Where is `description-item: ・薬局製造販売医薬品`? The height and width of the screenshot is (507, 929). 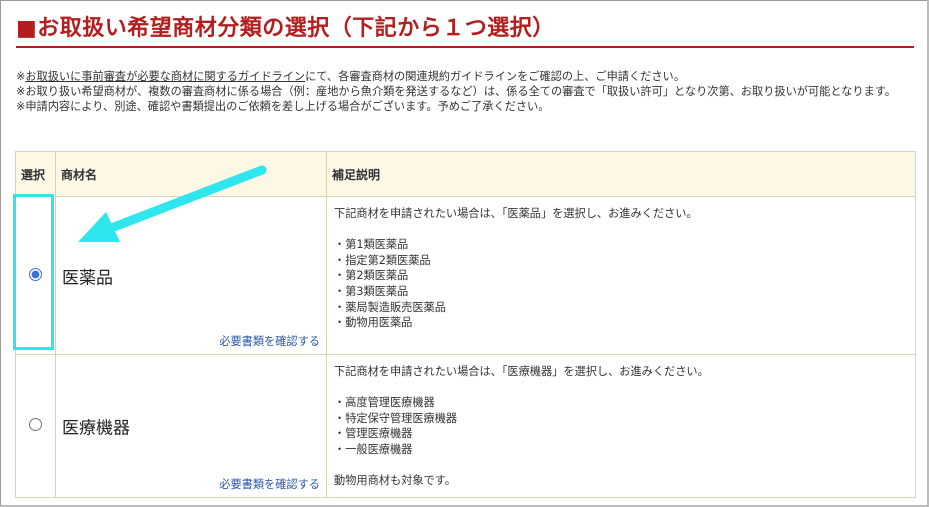 description-item: ・薬局製造販売医薬品 is located at coordinates (390, 307).